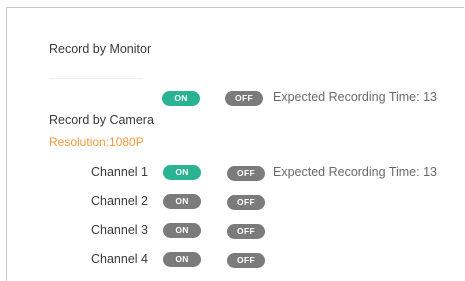 The image size is (465, 281). What do you see at coordinates (182, 230) in the screenshot?
I see `channel-3-on-toggle: ON` at bounding box center [182, 230].